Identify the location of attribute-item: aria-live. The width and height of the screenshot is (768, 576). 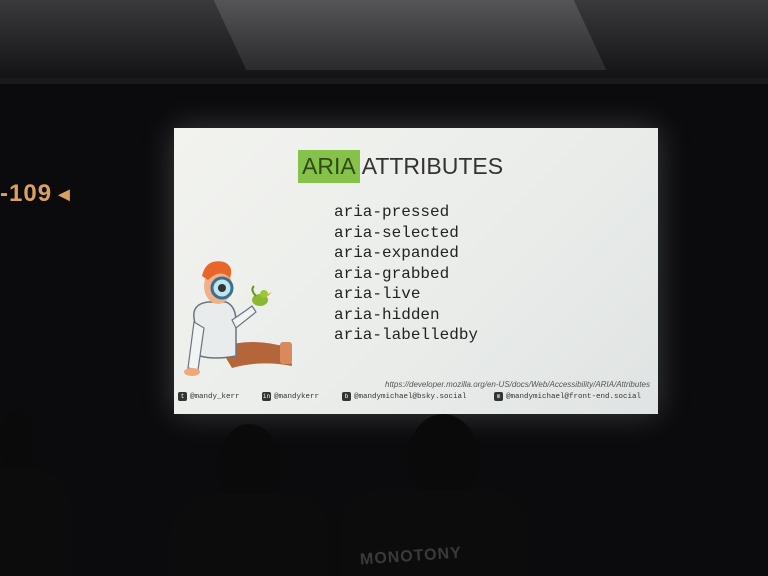
(377, 294).